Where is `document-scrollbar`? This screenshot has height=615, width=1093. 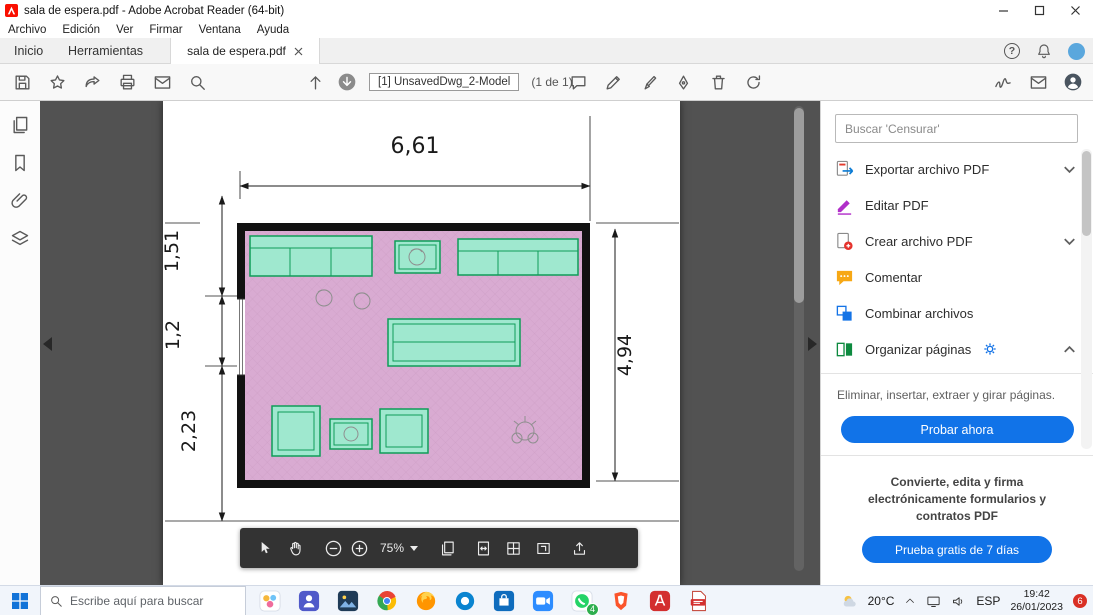 document-scrollbar is located at coordinates (799, 338).